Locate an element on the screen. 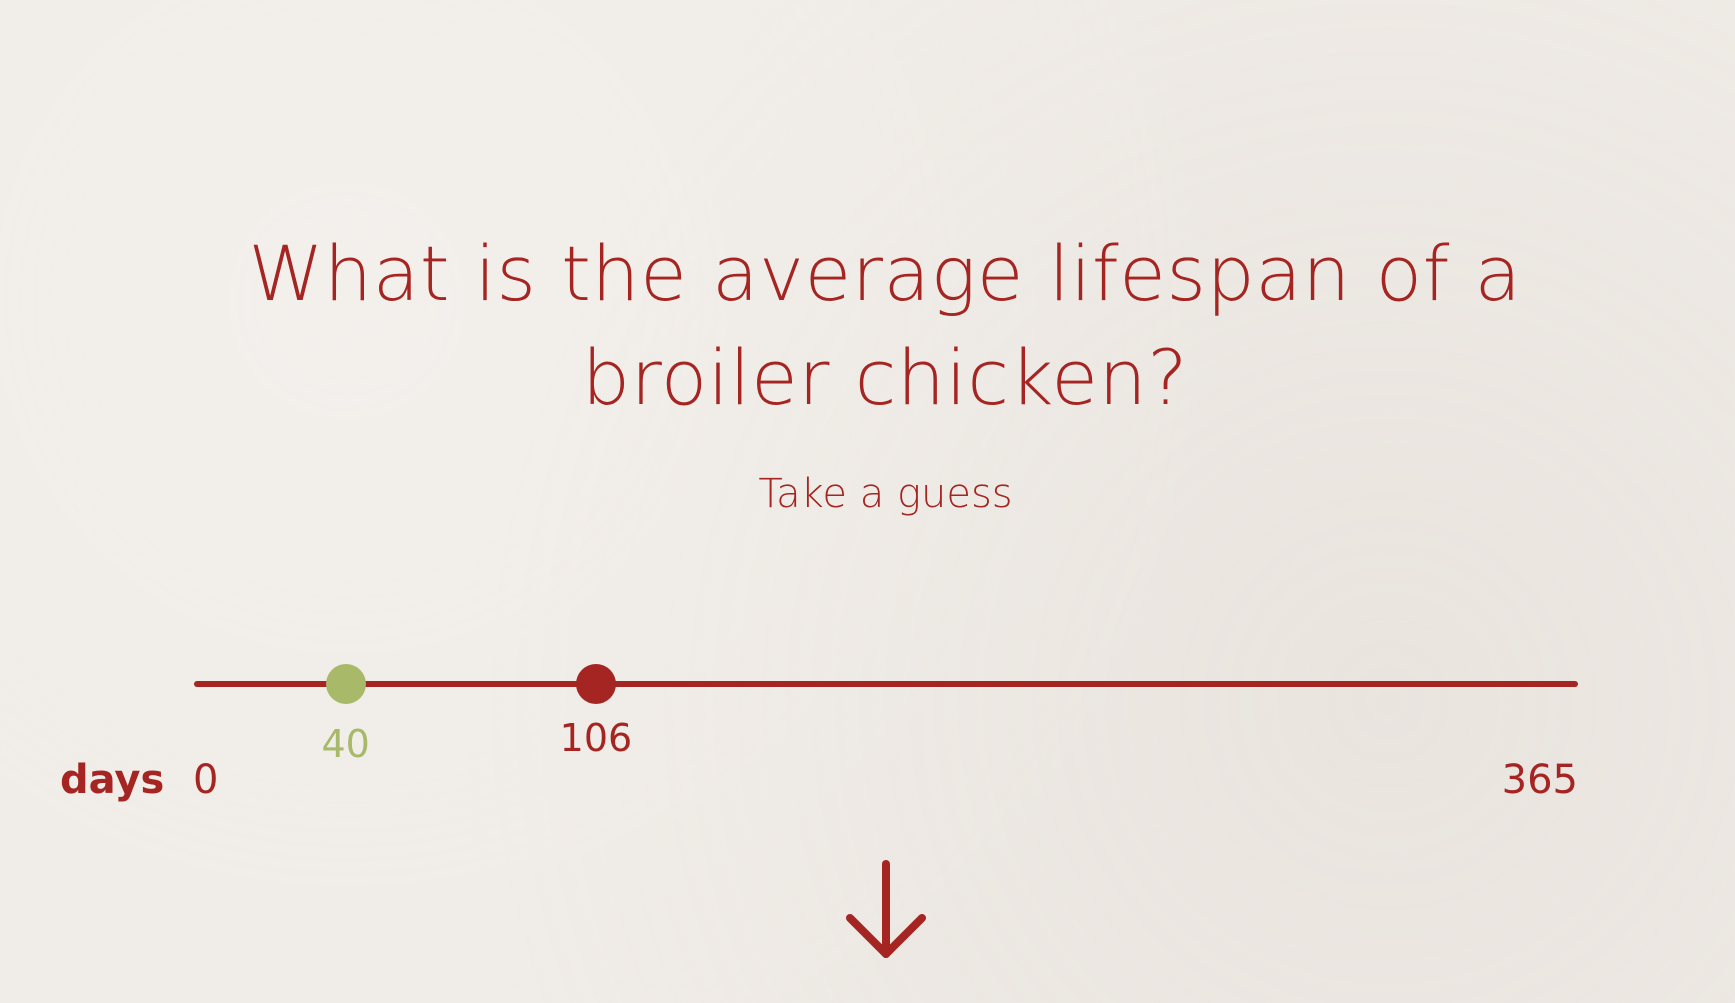  slider-max-label: 365 is located at coordinates (1539, 780).